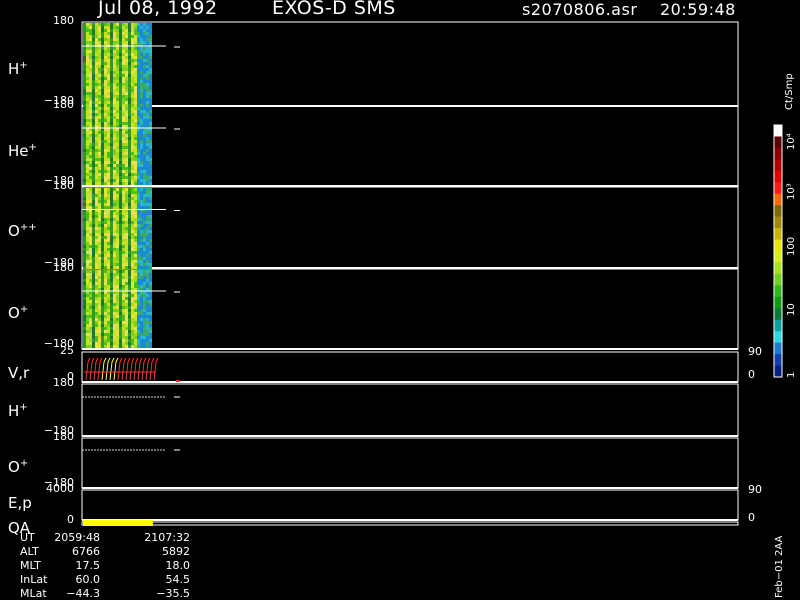 This screenshot has width=800, height=600. Describe the element at coordinates (63, 382) in the screenshot. I see `y-tick-top: 180` at that location.